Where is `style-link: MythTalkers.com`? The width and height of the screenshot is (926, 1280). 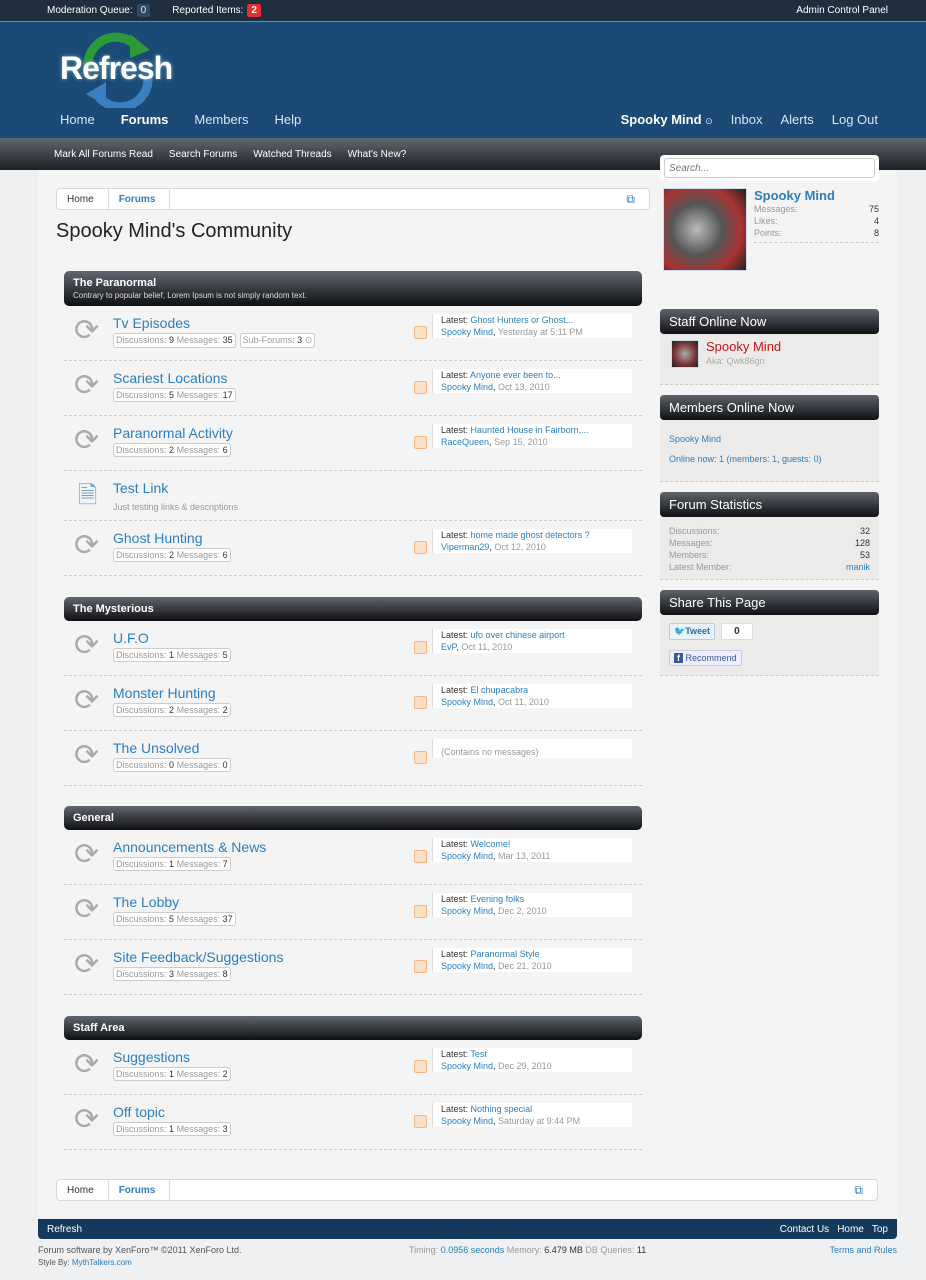 style-link: MythTalkers.com is located at coordinates (102, 1262).